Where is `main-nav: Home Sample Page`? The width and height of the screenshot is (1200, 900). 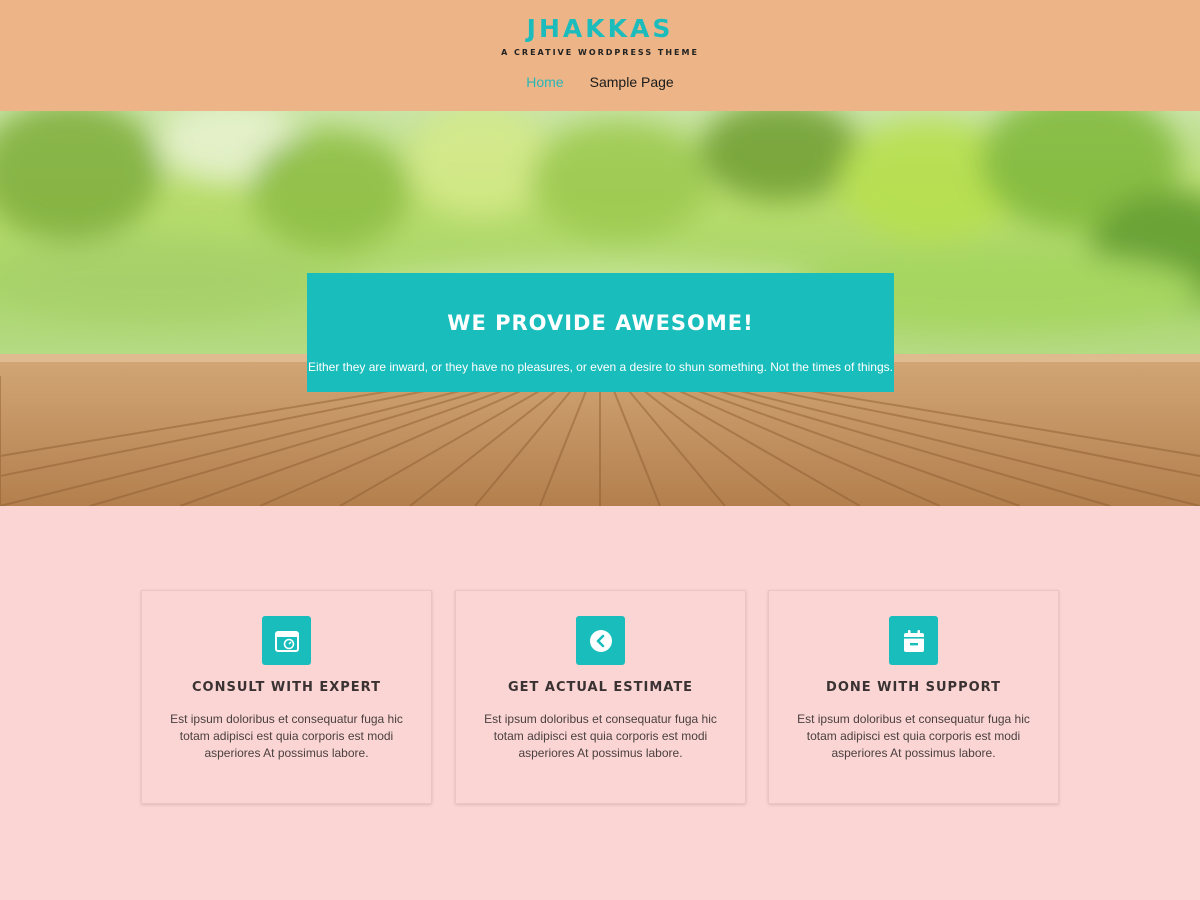
main-nav: Home Sample Page is located at coordinates (600, 82).